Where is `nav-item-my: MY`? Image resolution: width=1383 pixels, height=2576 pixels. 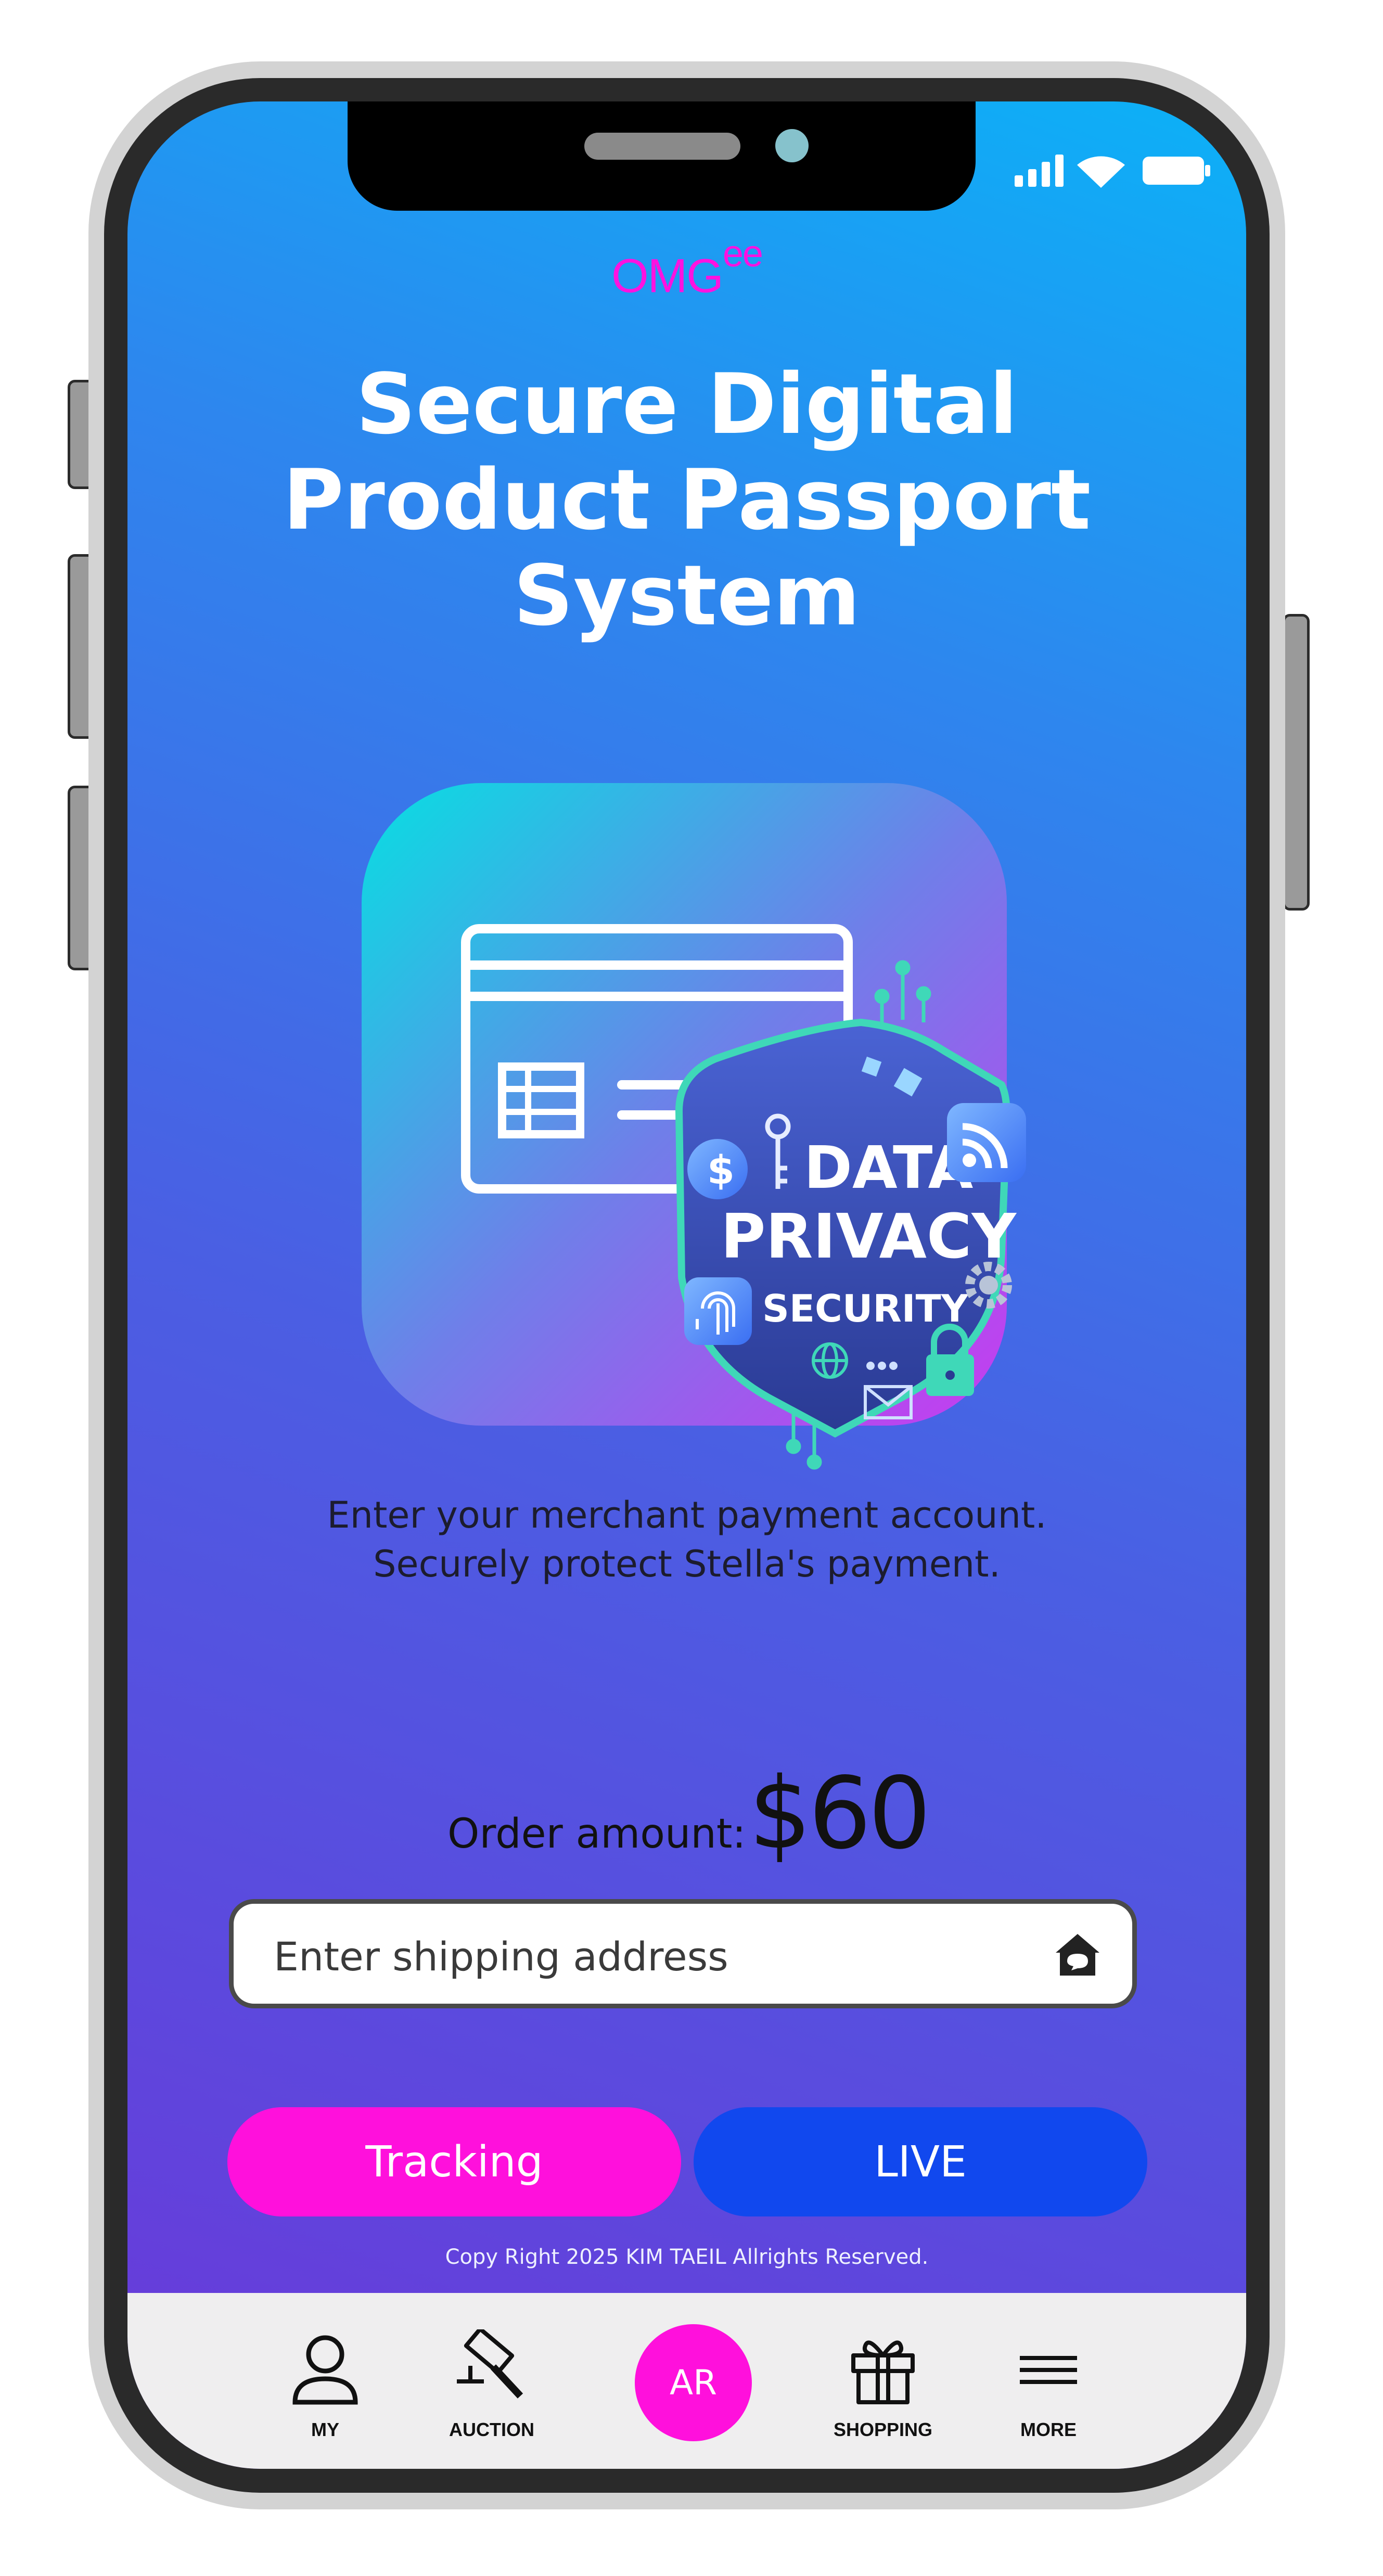
nav-item-my: MY is located at coordinates (326, 2385).